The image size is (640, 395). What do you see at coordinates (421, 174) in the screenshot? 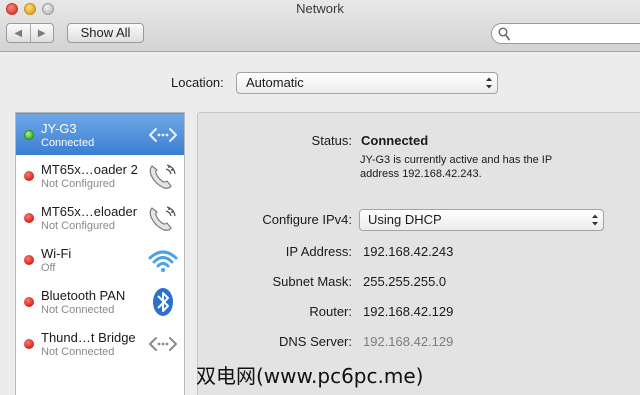
I see `status-description-line: address 192.168.42.243.` at bounding box center [421, 174].